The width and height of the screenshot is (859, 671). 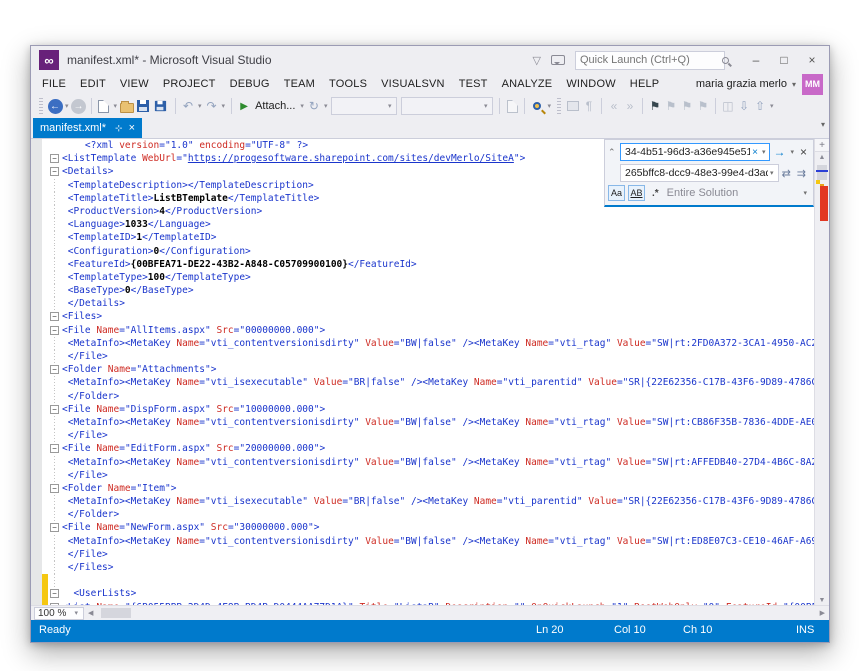 I want to click on menu-view: VIEW, so click(x=134, y=84).